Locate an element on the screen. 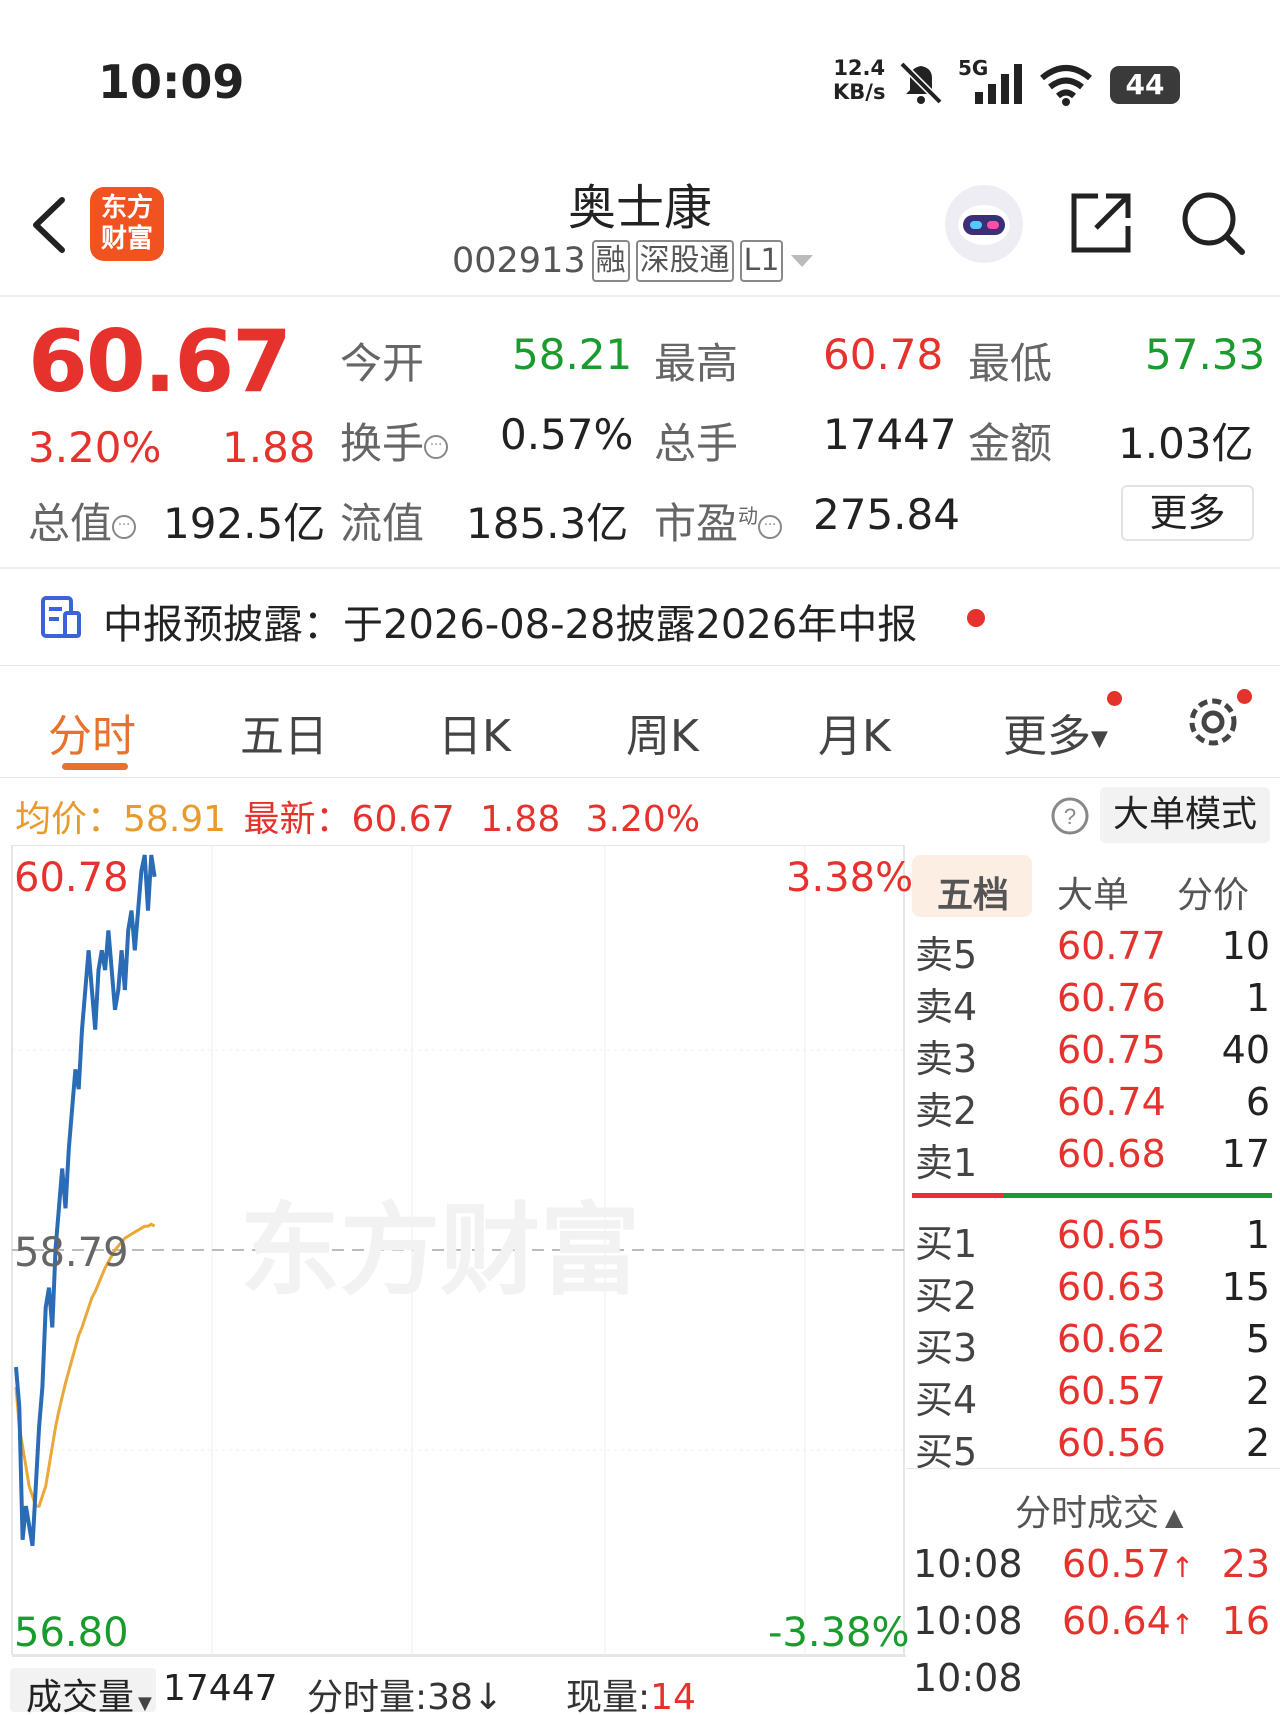  minute-volume-label: 分时量: is located at coordinates (367, 1696).